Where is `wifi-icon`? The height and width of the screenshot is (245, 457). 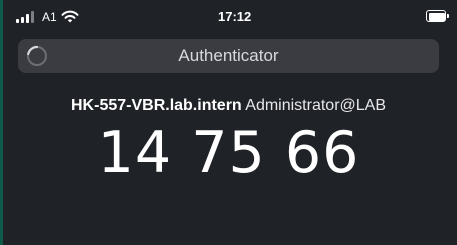 wifi-icon is located at coordinates (70, 16).